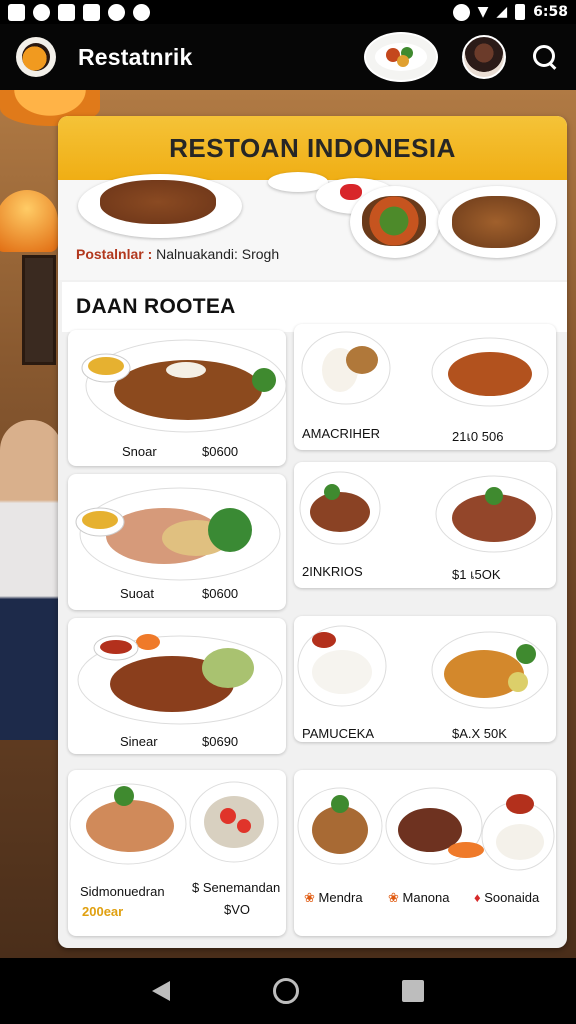  What do you see at coordinates (341, 433) in the screenshot?
I see `item-name: AMACRIHER` at bounding box center [341, 433].